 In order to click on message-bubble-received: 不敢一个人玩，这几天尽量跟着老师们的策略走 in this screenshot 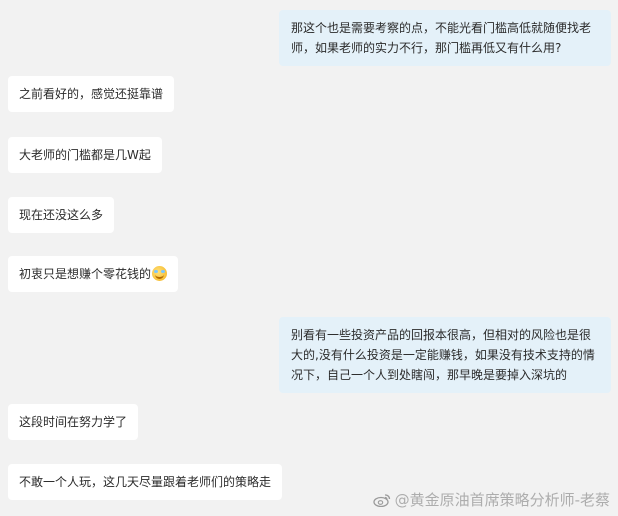, I will do `click(145, 482)`.